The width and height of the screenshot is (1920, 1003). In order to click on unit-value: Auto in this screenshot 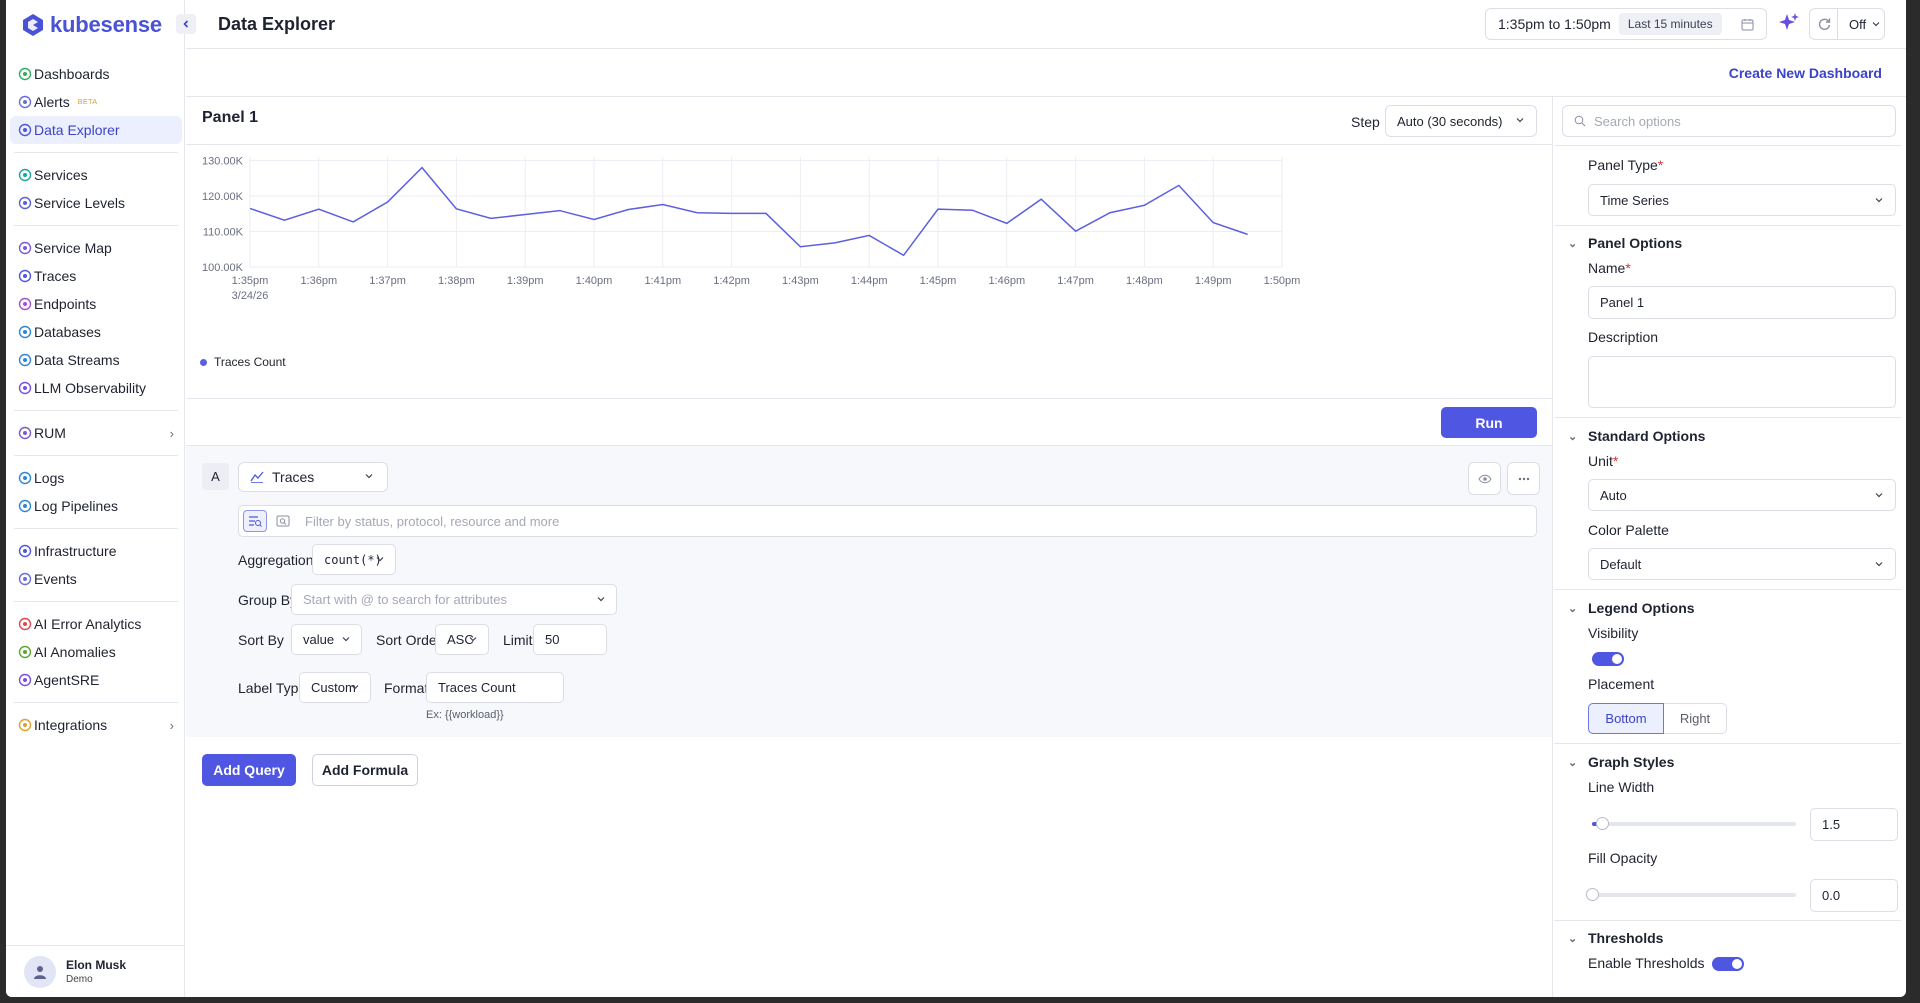, I will do `click(1613, 495)`.